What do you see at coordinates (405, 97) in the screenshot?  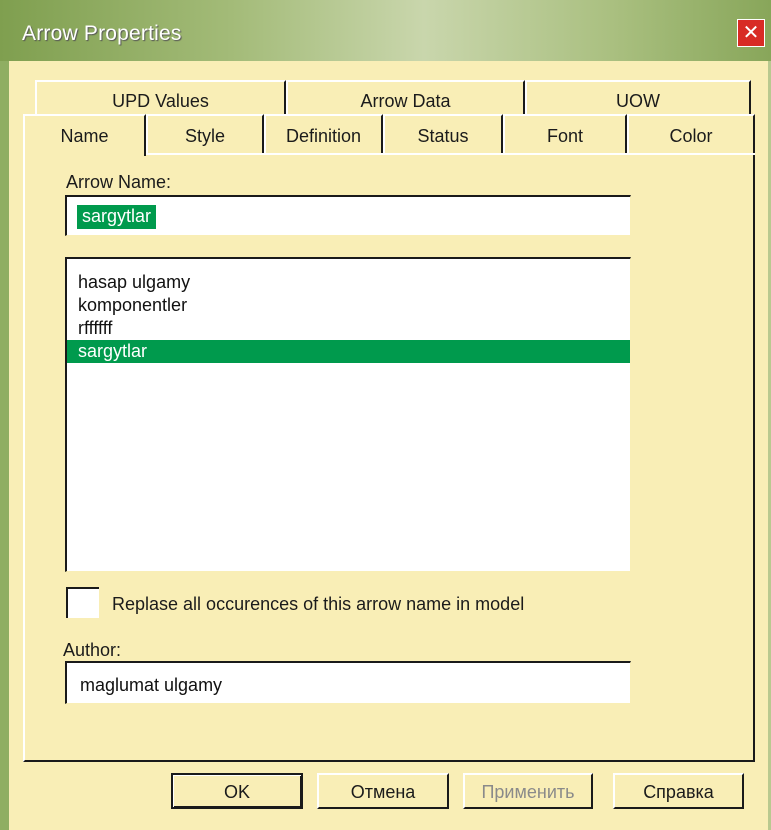 I see `tab-arrow-data: Arrow Data` at bounding box center [405, 97].